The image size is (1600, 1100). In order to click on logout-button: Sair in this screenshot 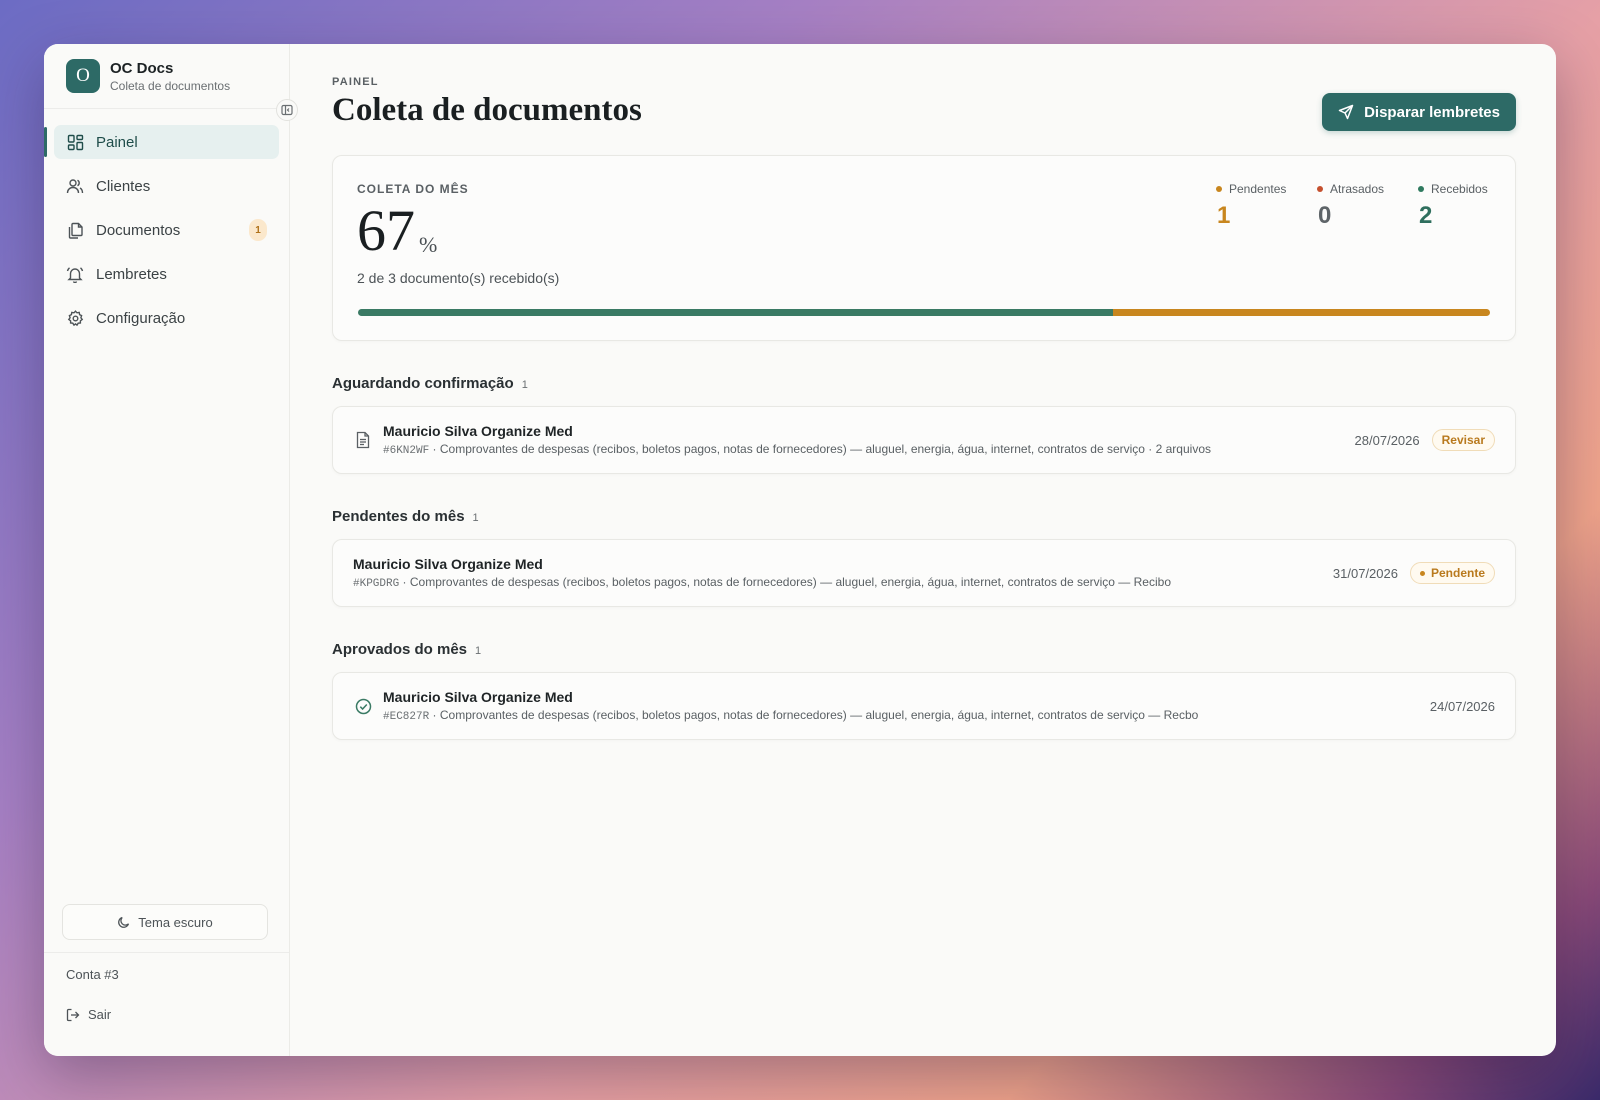, I will do `click(166, 1014)`.